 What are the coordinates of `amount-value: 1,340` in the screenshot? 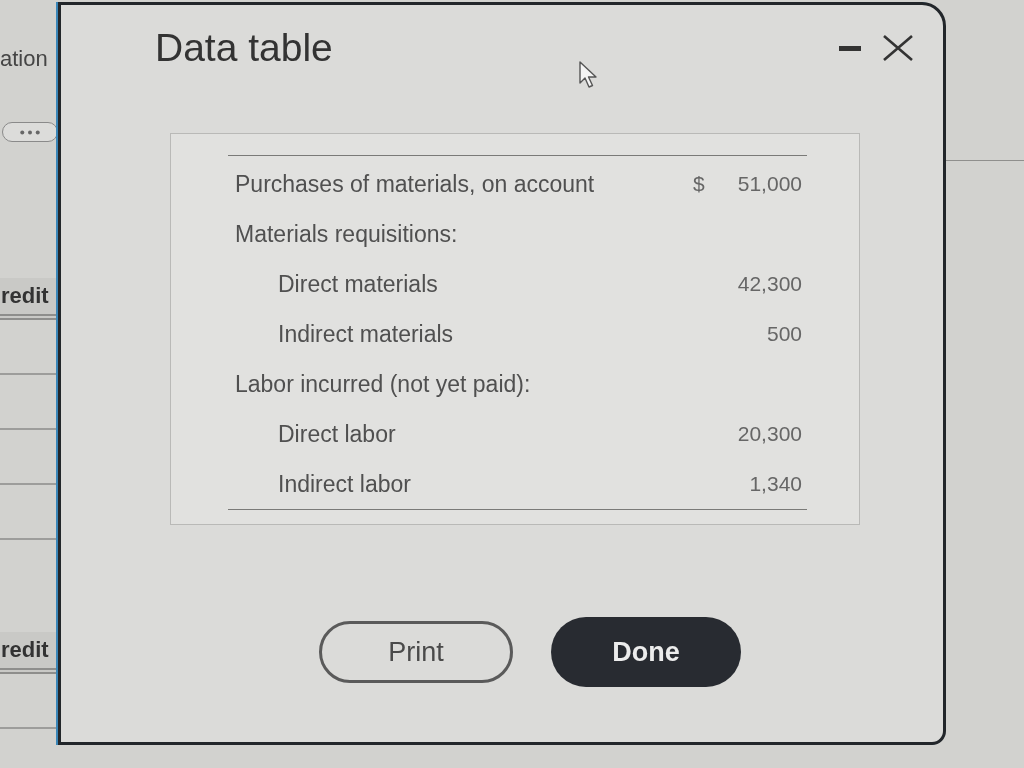 It's located at (775, 484).